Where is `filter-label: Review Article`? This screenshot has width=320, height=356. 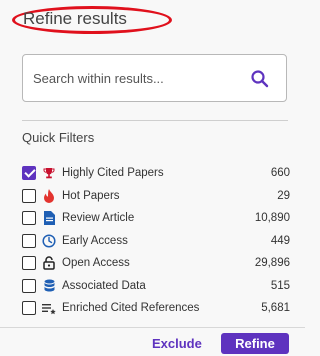
filter-label: Review Article is located at coordinates (98, 218).